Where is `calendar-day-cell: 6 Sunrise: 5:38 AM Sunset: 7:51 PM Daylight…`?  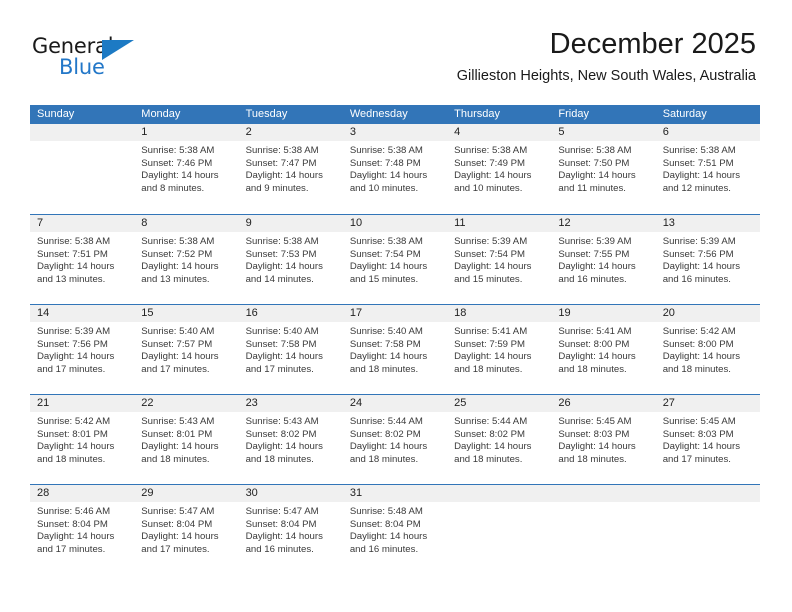 calendar-day-cell: 6 Sunrise: 5:38 AM Sunset: 7:51 PM Daylight… is located at coordinates (707, 169).